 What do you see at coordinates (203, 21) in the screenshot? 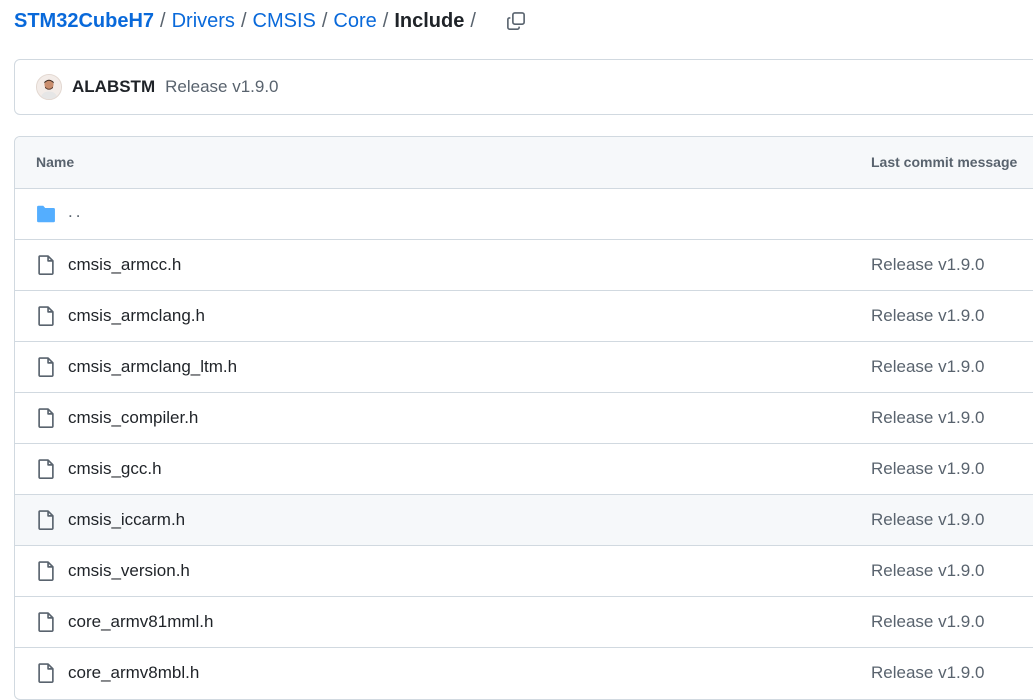
I see `breadcrumb-drivers-link: Drivers` at bounding box center [203, 21].